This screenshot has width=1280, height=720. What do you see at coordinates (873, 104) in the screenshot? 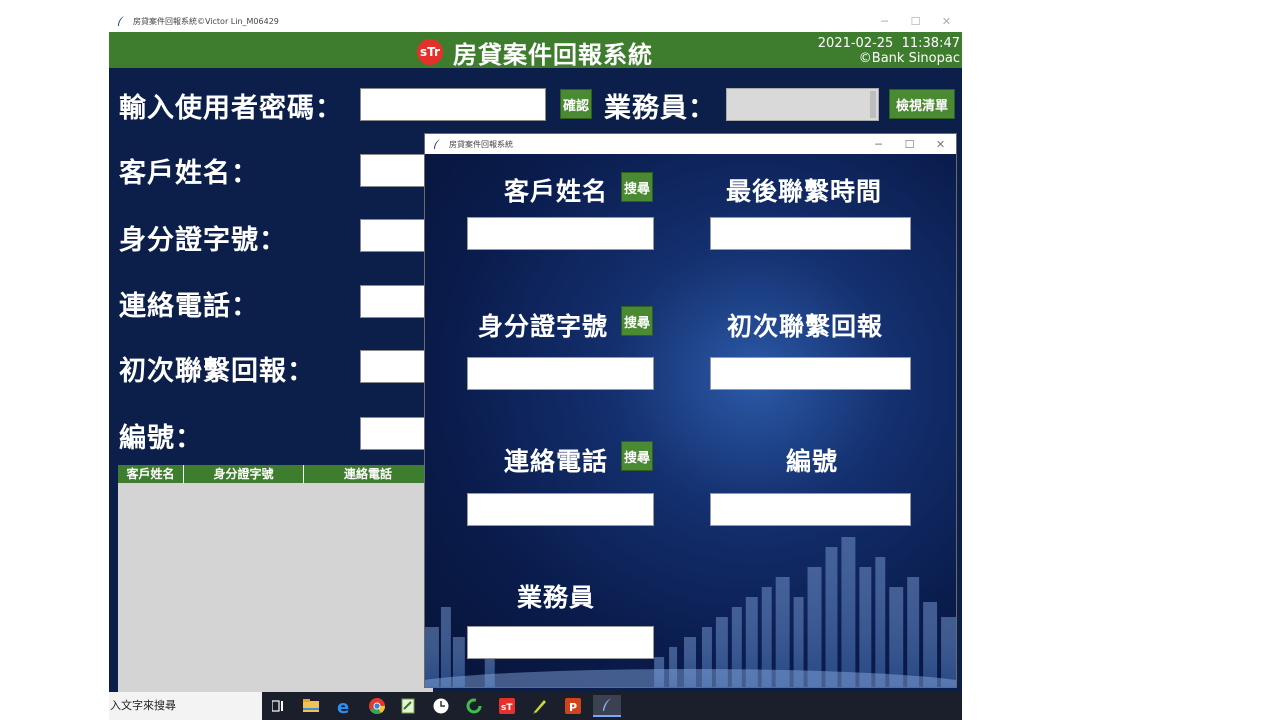
I see `staff-scrollbar` at bounding box center [873, 104].